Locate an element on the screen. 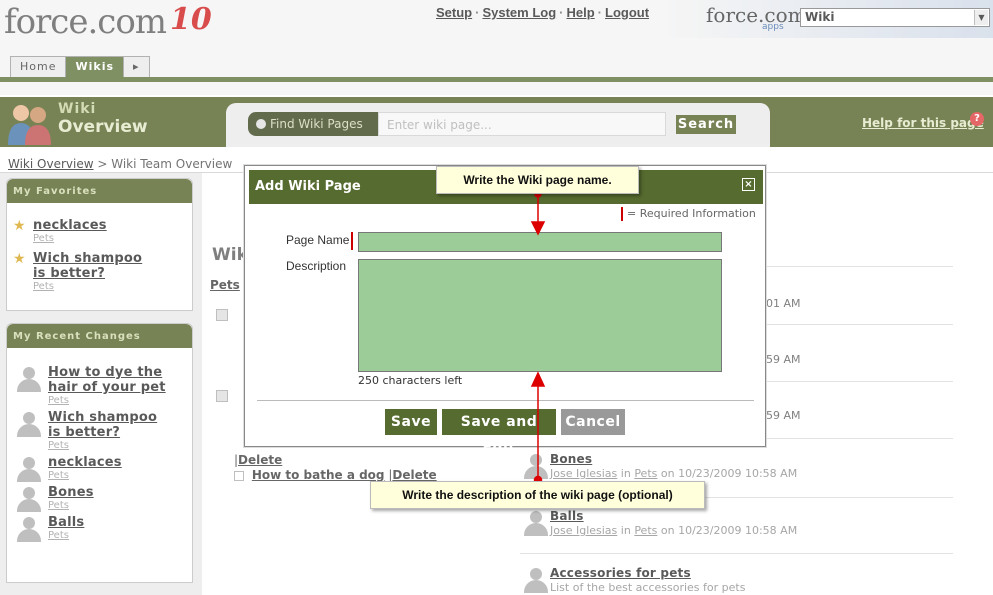  required-info-note: = Required Information is located at coordinates (688, 214).